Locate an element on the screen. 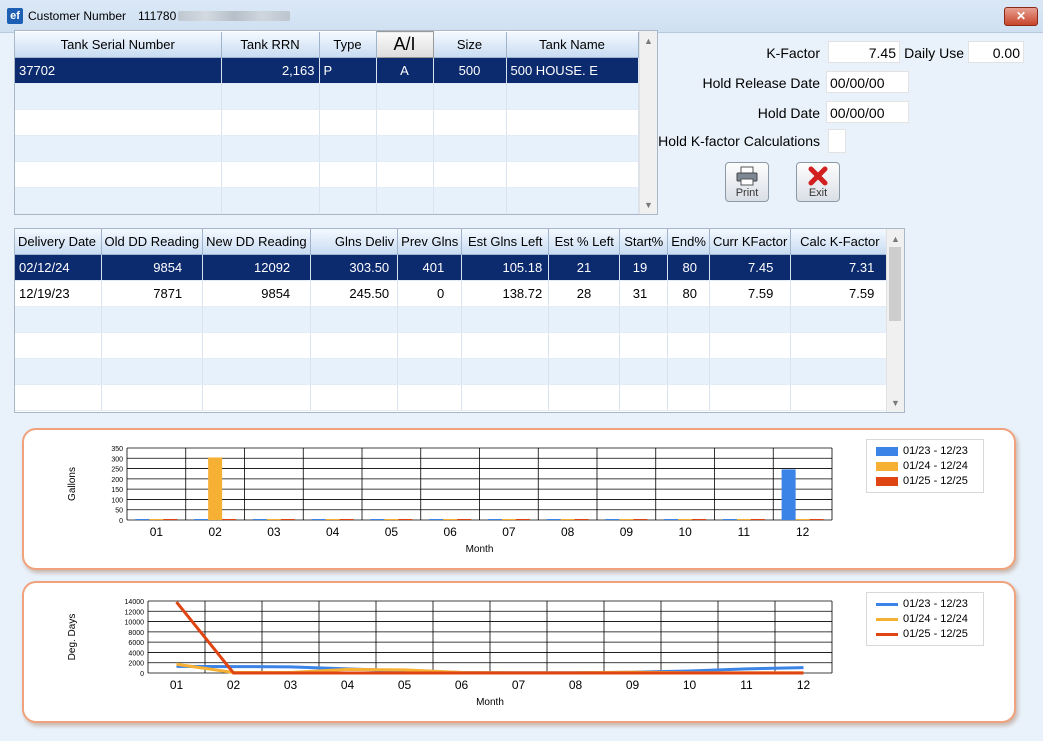 The width and height of the screenshot is (1043, 741). col-new-dd-reading: New DD Reading is located at coordinates (257, 242).